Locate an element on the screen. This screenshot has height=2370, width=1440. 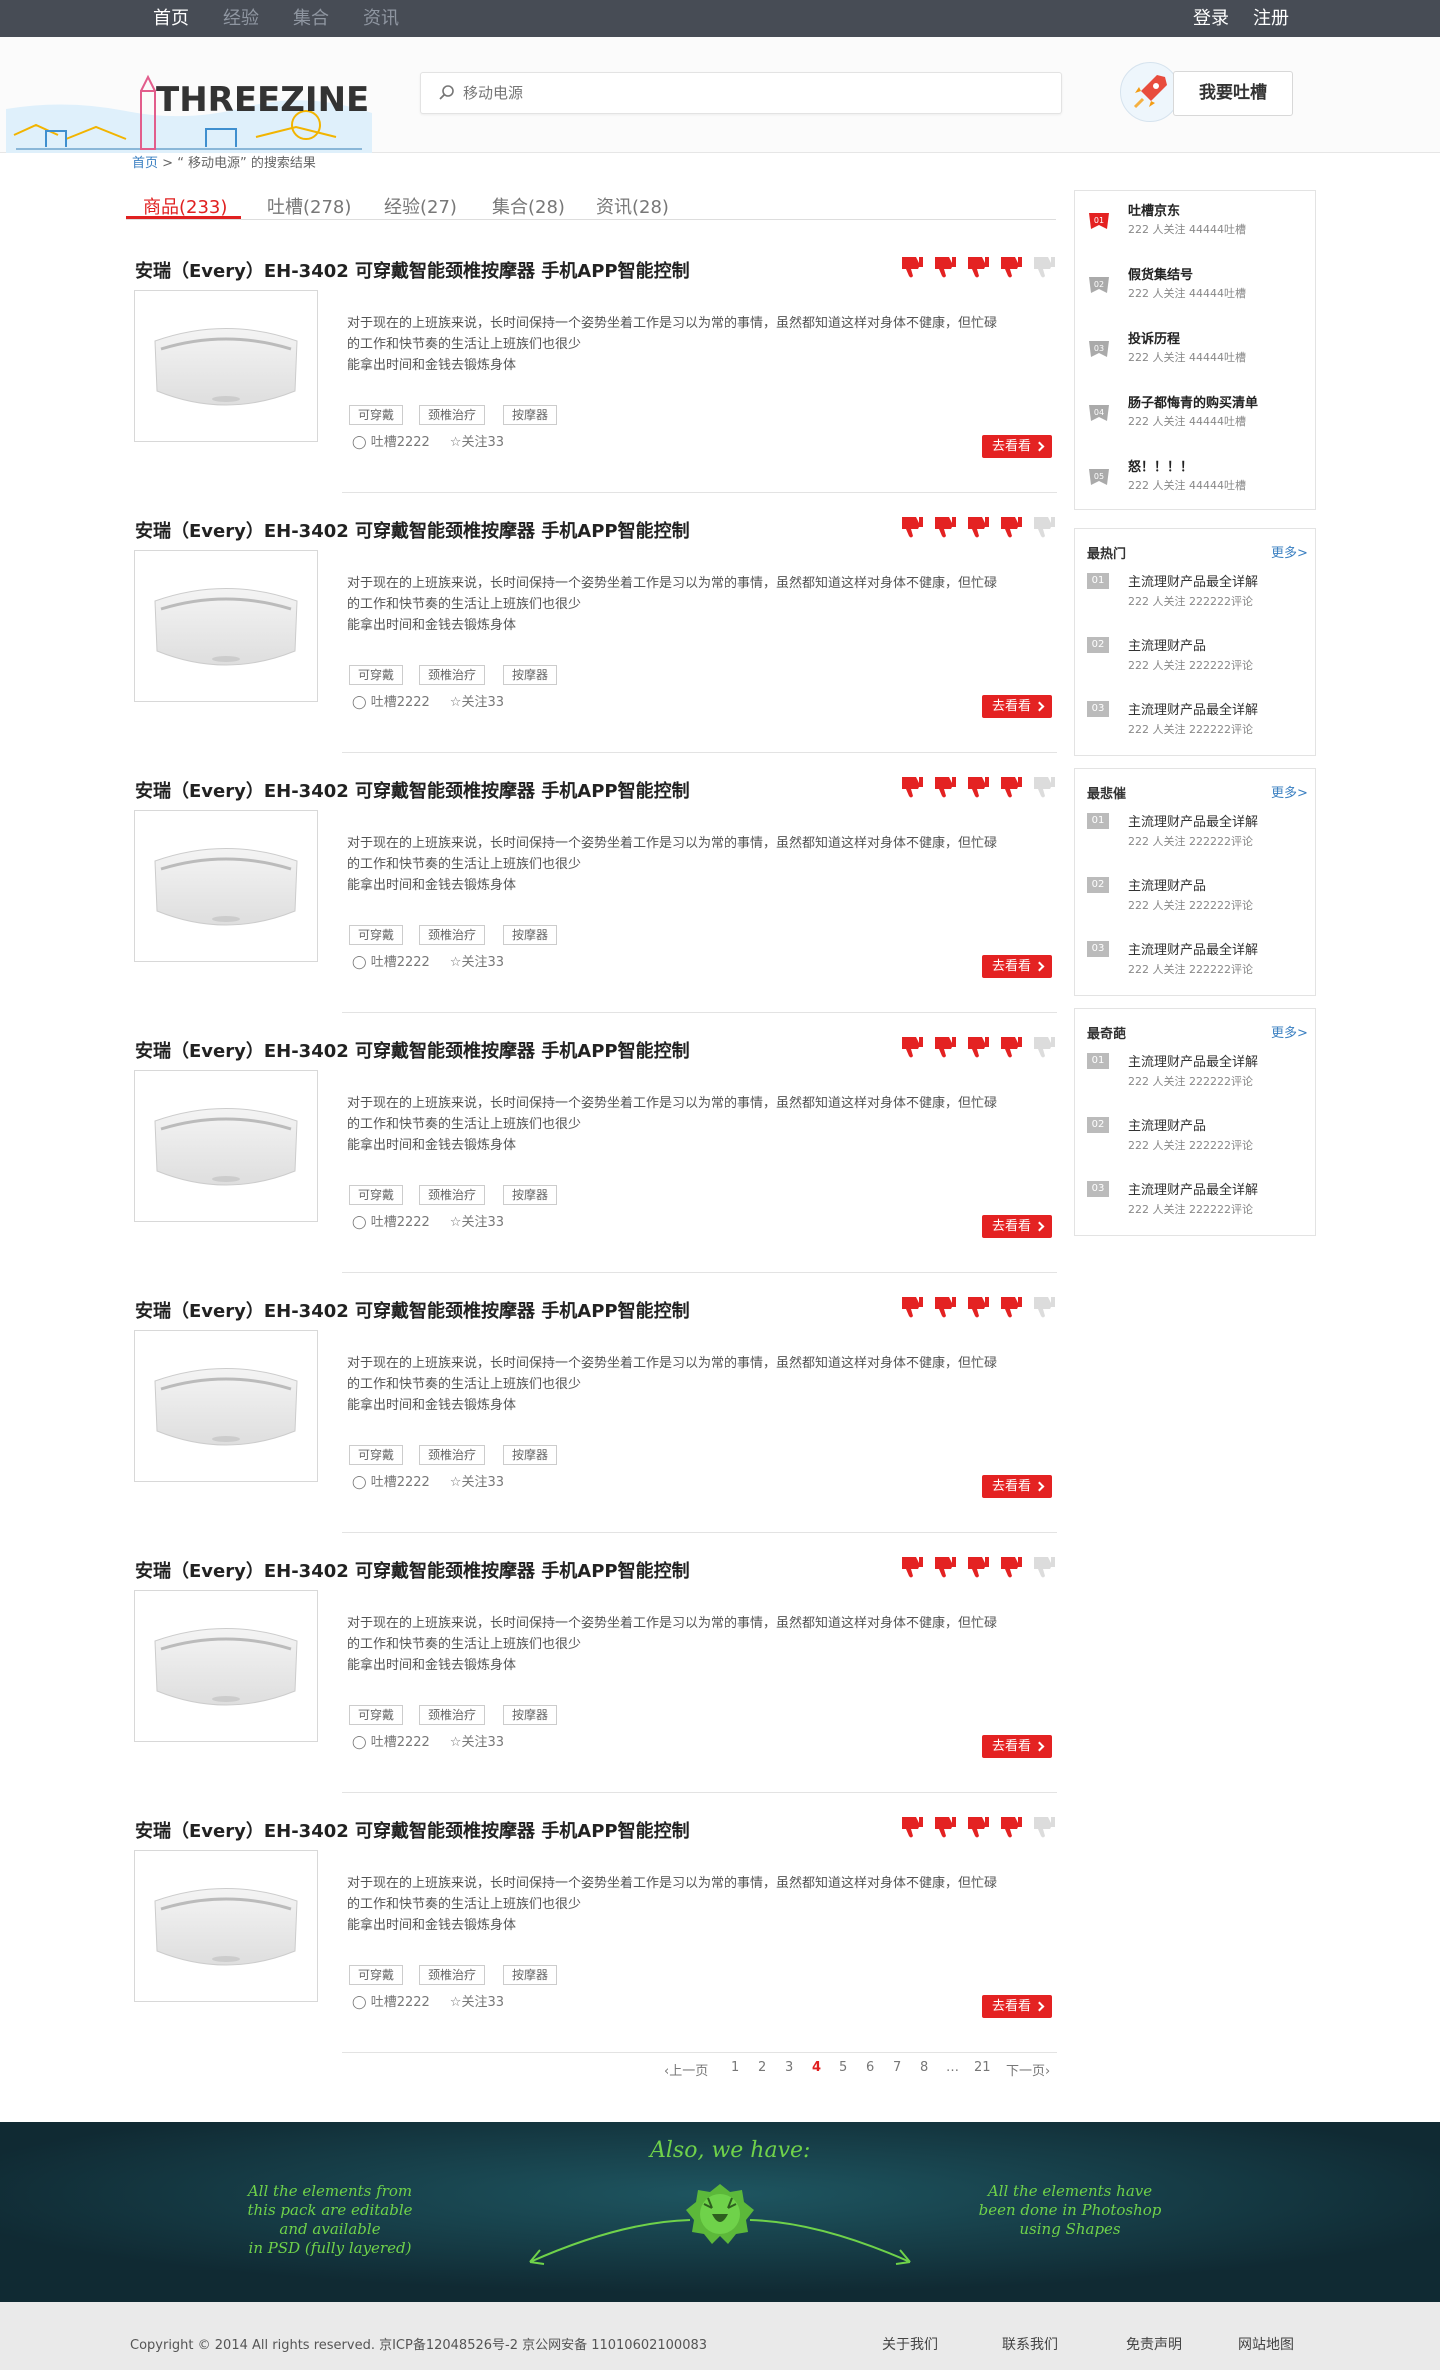
complain-button: 我要吐槽 is located at coordinates (1233, 93).